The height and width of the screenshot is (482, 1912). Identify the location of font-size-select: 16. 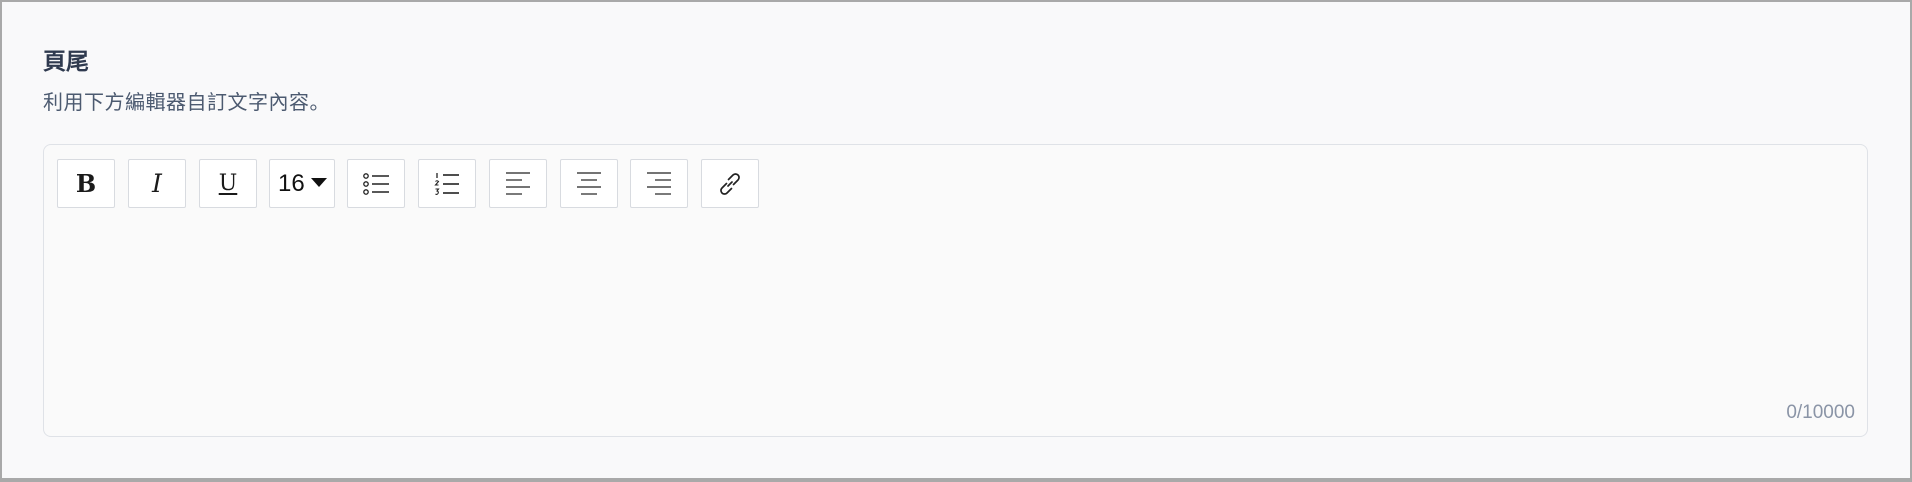
(302, 183).